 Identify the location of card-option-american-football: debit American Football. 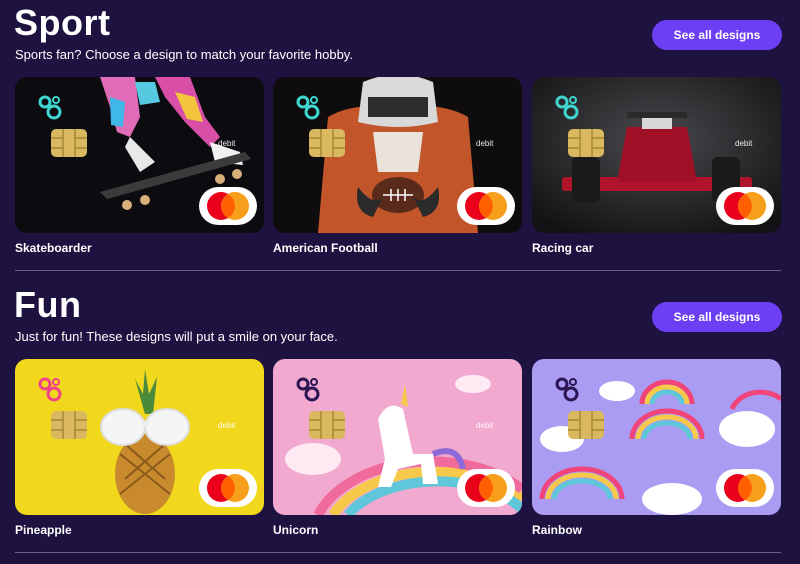
(397, 166).